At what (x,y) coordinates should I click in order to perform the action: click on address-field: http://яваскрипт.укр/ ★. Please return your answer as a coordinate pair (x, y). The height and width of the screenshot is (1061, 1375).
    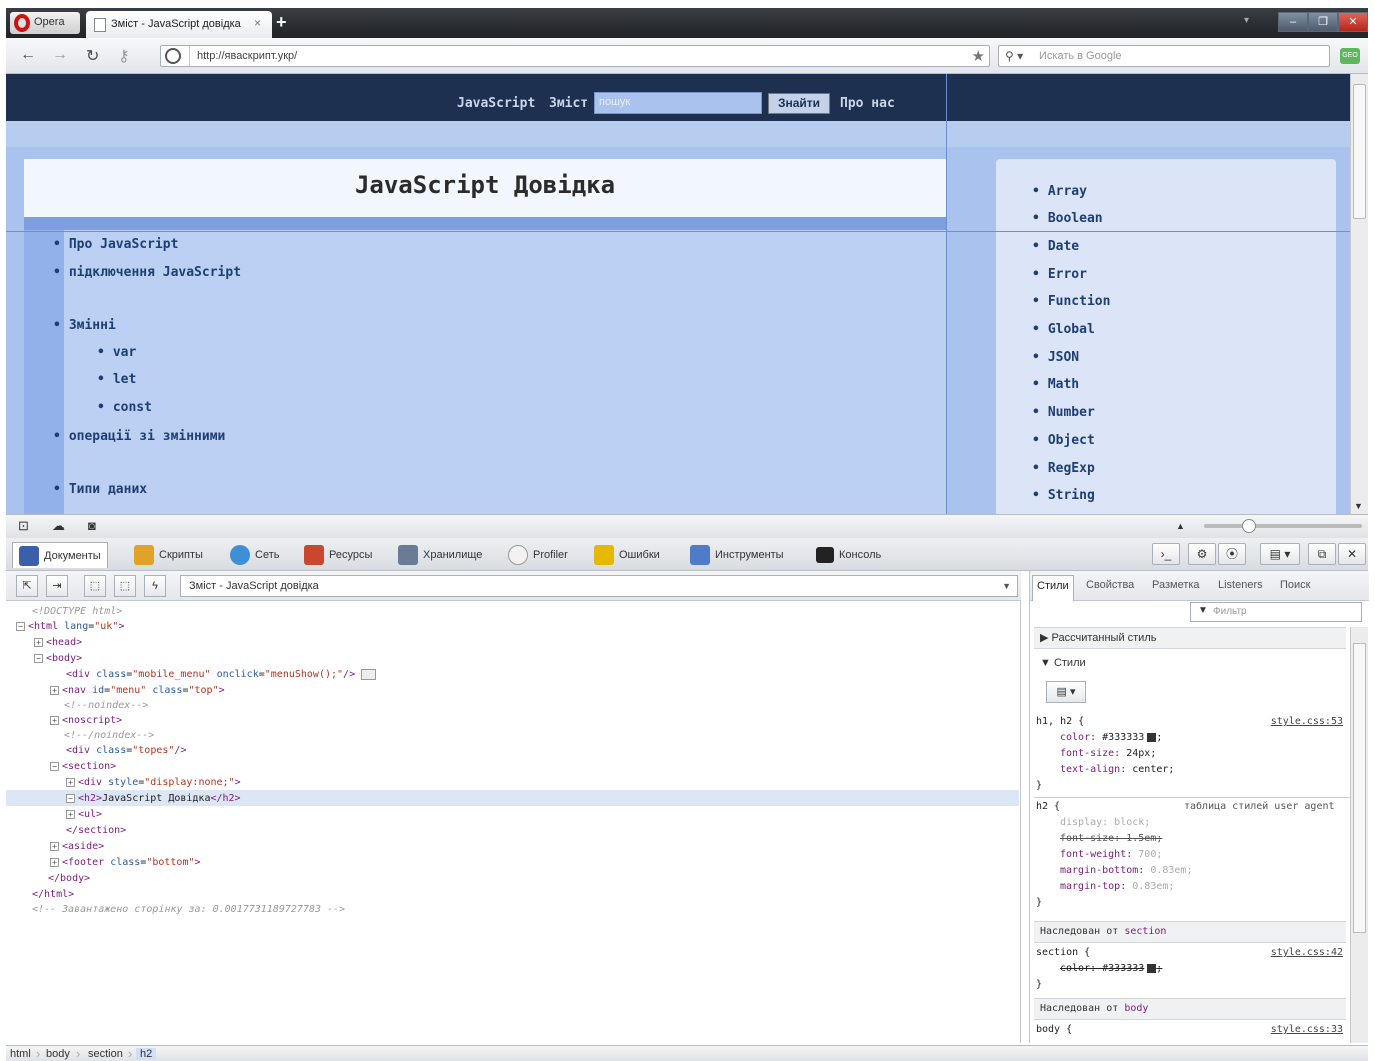
    Looking at the image, I should click on (575, 56).